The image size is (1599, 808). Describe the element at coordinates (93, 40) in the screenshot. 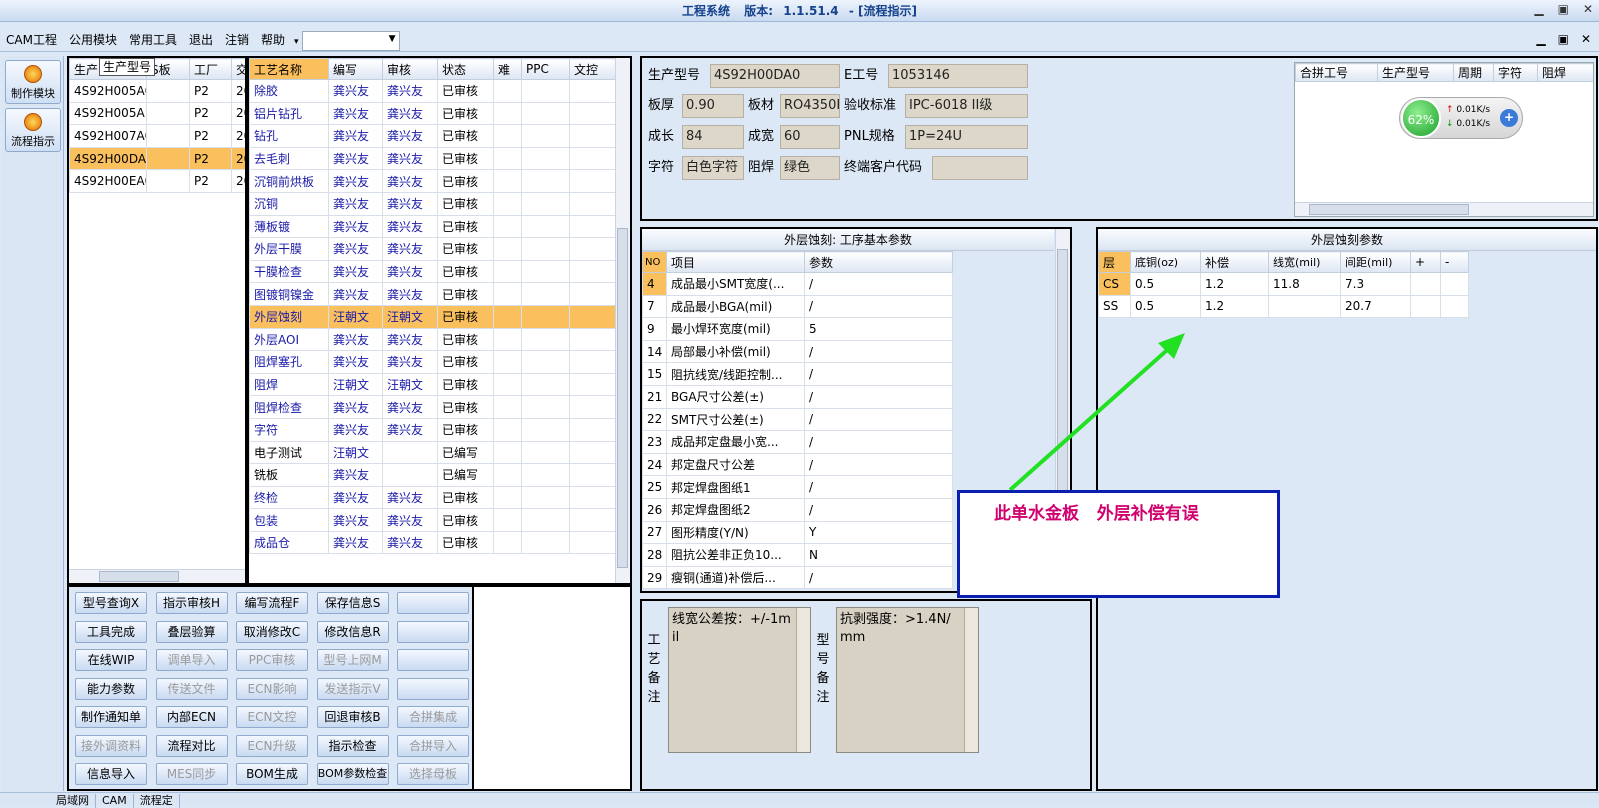

I see `menu-common-module: 公用模块` at that location.